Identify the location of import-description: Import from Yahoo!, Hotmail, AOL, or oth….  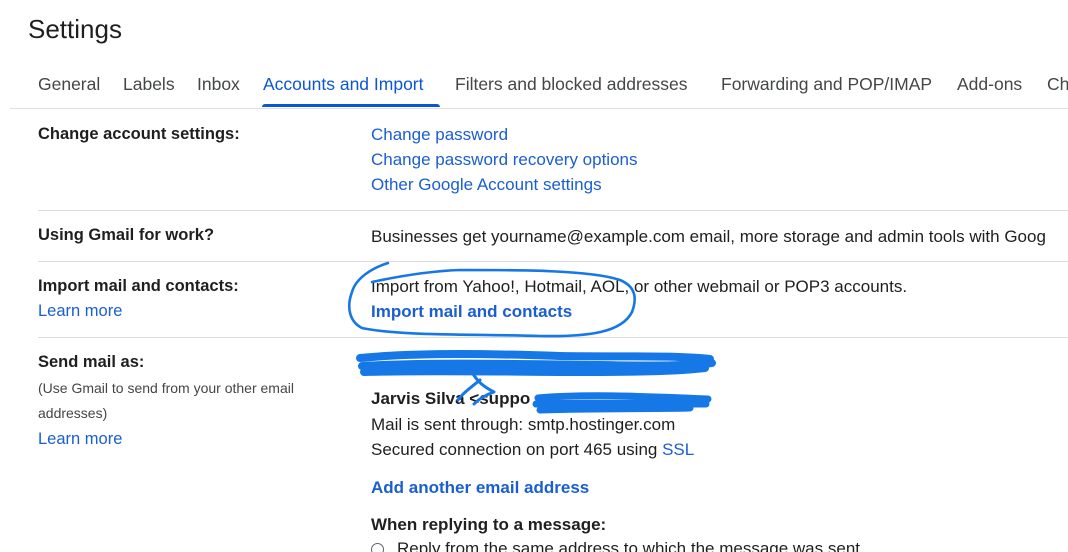
(639, 286).